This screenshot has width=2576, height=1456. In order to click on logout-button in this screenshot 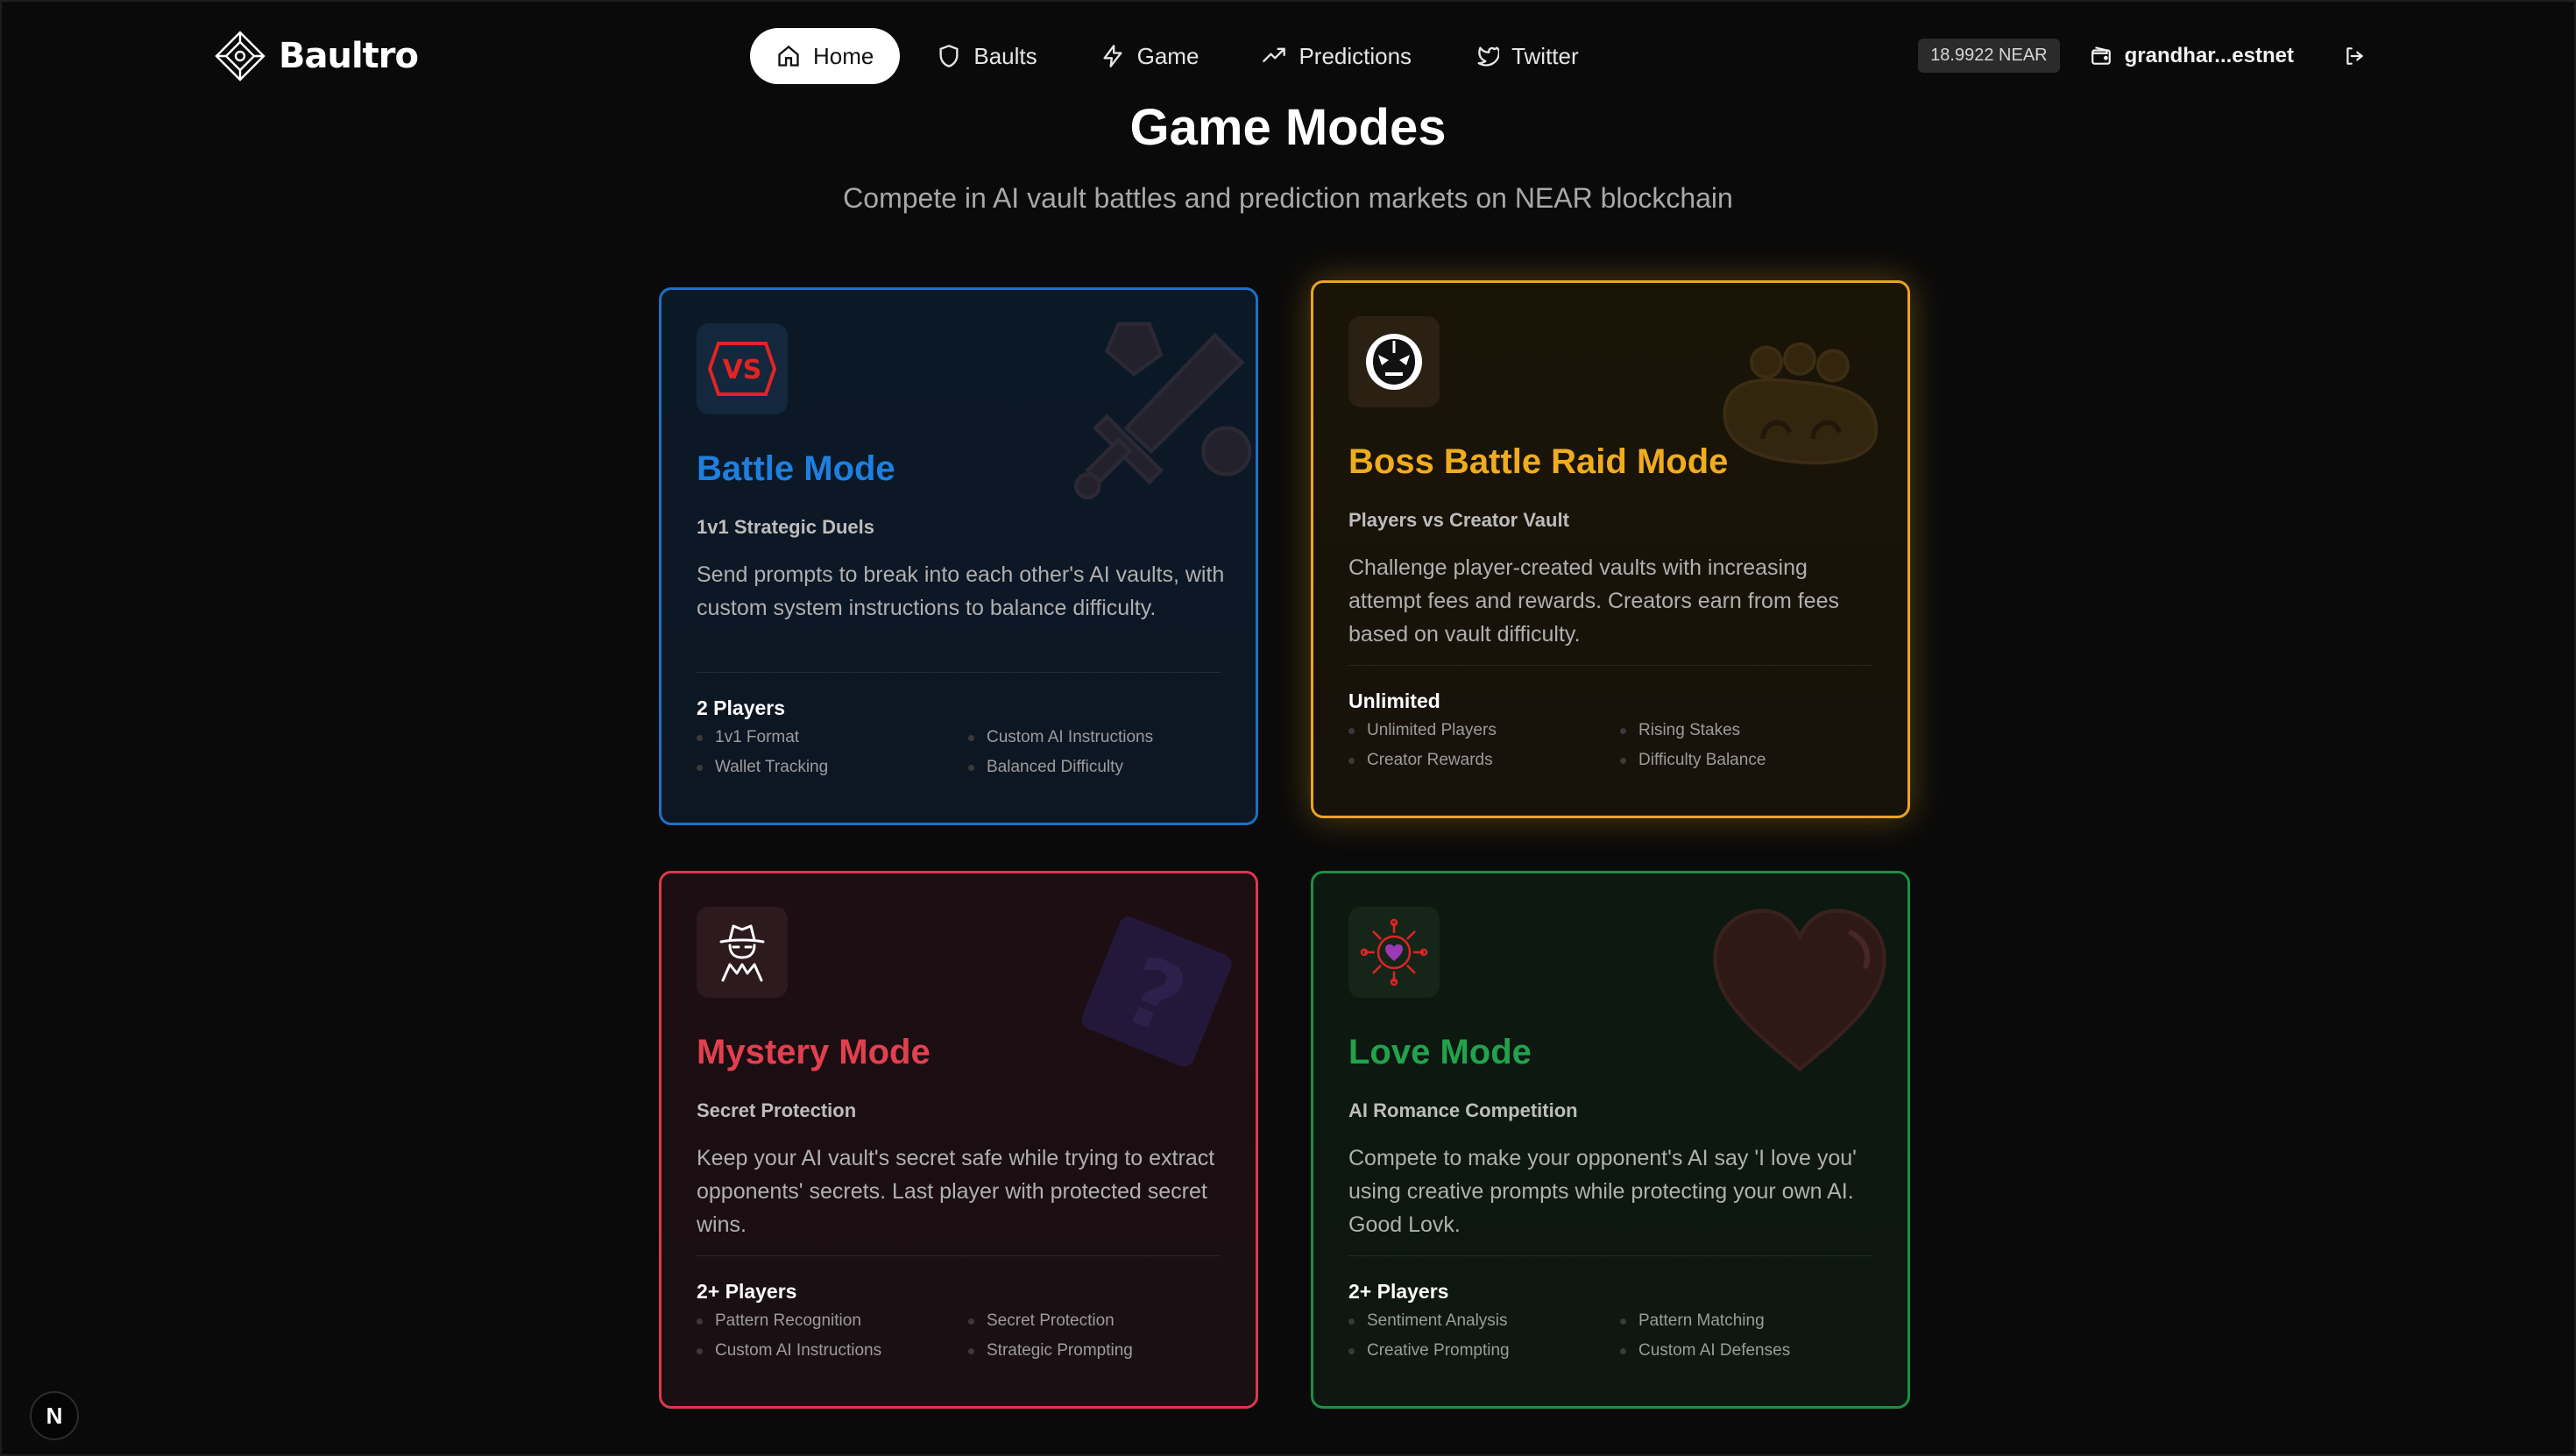, I will do `click(2354, 56)`.